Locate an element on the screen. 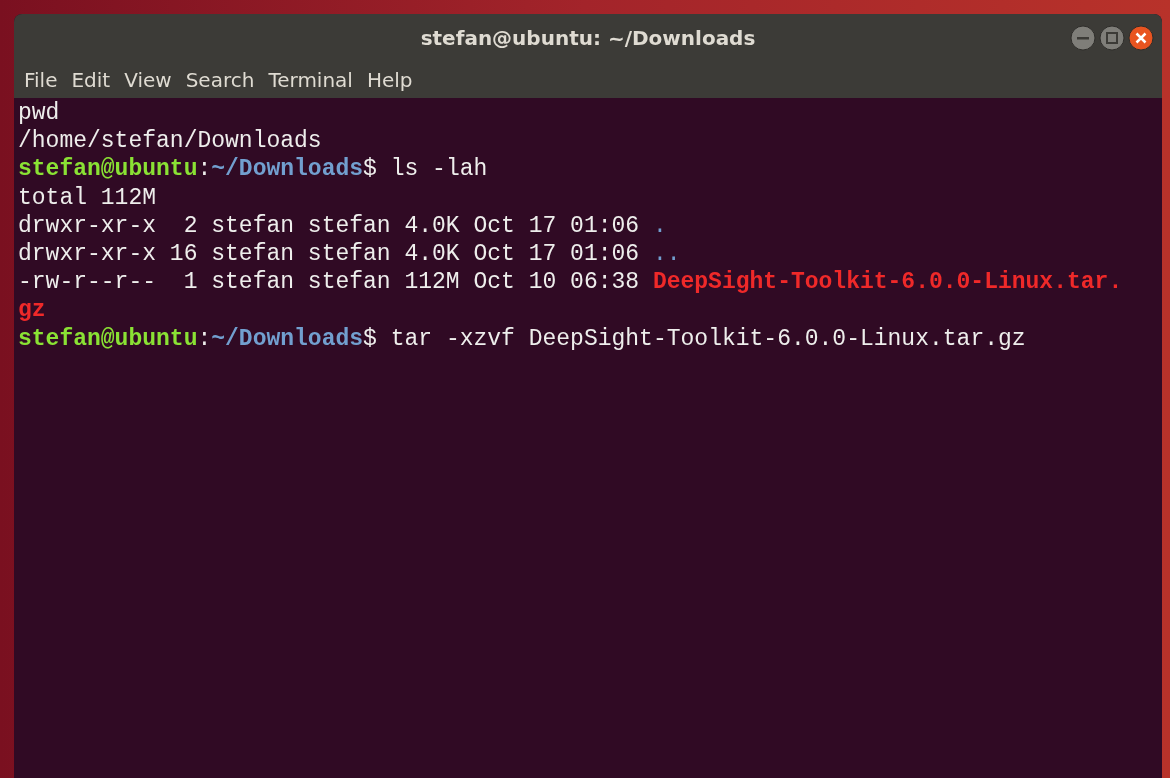  terminal-text: drwxr-xr-x 2 stefan stefan 4.0K Oct 17 01:06 is located at coordinates (329, 225).